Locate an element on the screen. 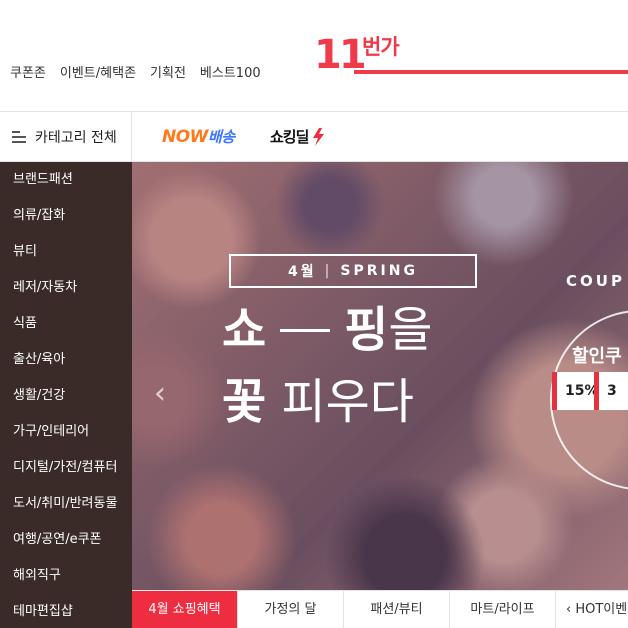  hero-season-frame: 4월 | SPRING is located at coordinates (353, 271).